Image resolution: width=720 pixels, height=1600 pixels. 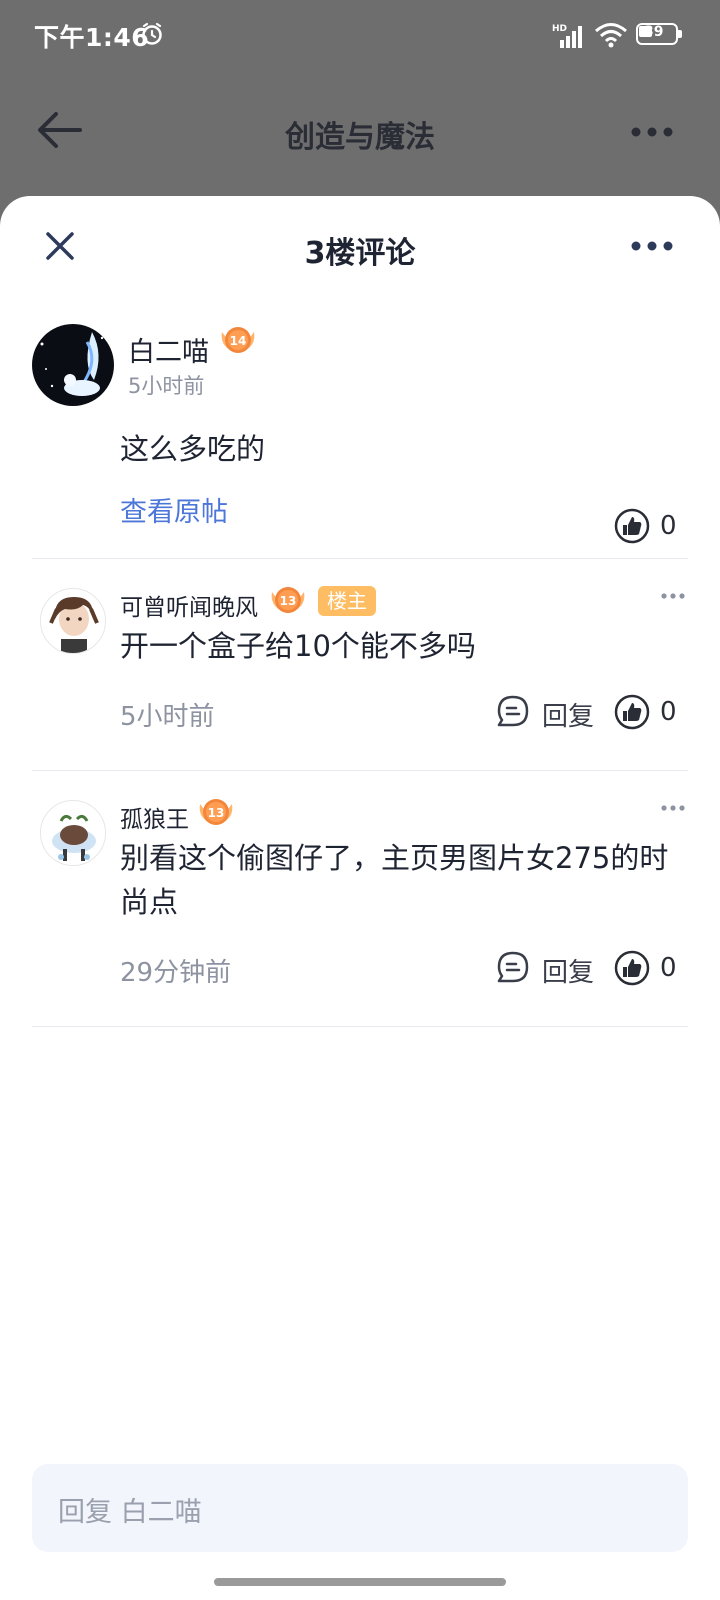 I want to click on op-badge: 楼主, so click(x=347, y=601).